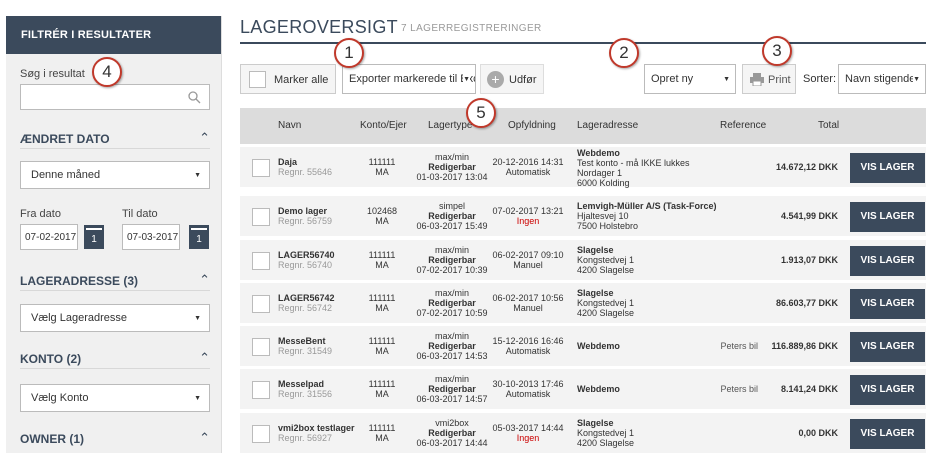  I want to click on stock-name: vmi2box testlager, so click(316, 428).